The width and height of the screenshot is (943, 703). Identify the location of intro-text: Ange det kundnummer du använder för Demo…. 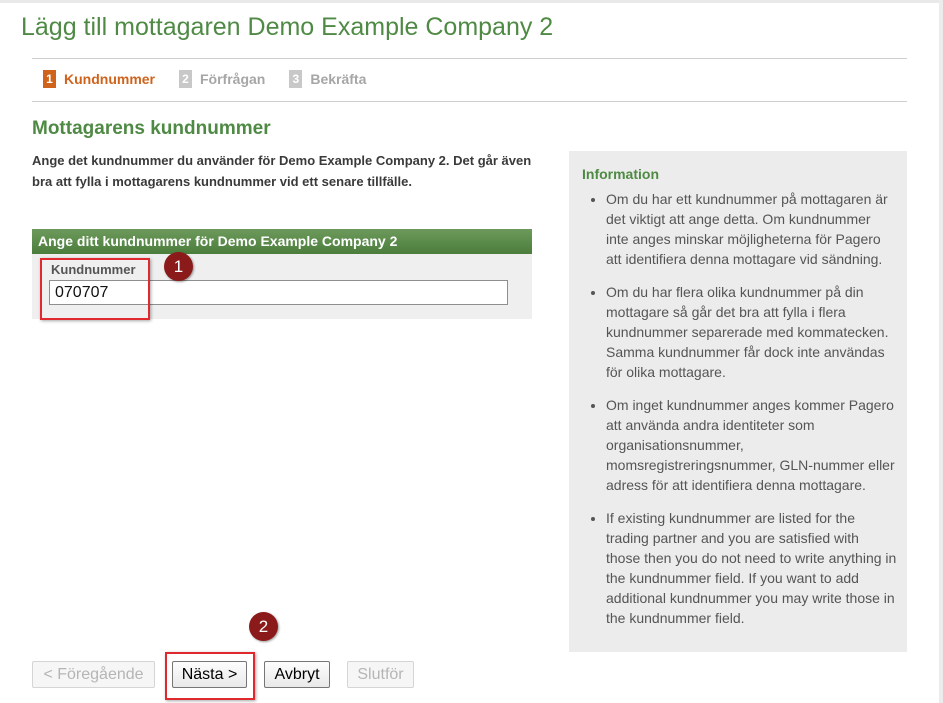
(282, 171).